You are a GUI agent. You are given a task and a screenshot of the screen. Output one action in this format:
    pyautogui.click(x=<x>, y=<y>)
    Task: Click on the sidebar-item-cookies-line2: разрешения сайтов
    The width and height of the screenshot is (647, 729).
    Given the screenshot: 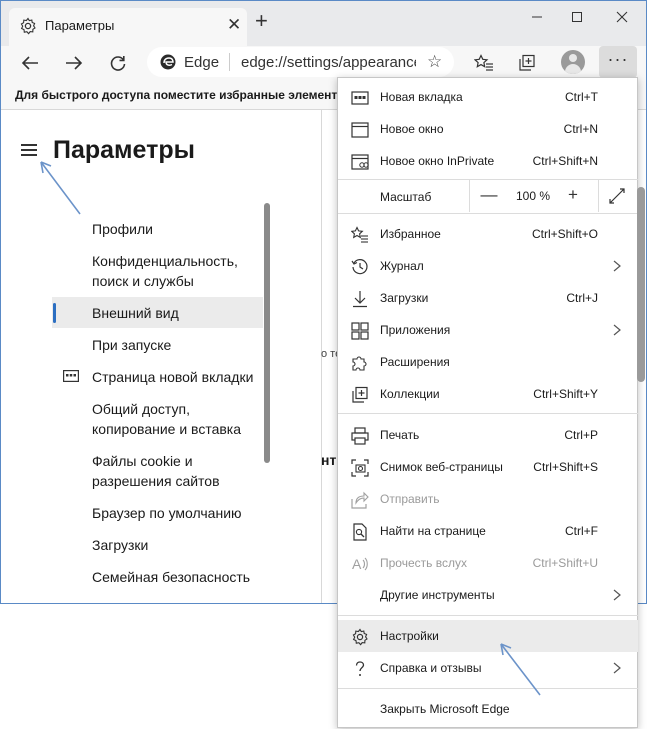 What is the action you would take?
    pyautogui.click(x=156, y=481)
    